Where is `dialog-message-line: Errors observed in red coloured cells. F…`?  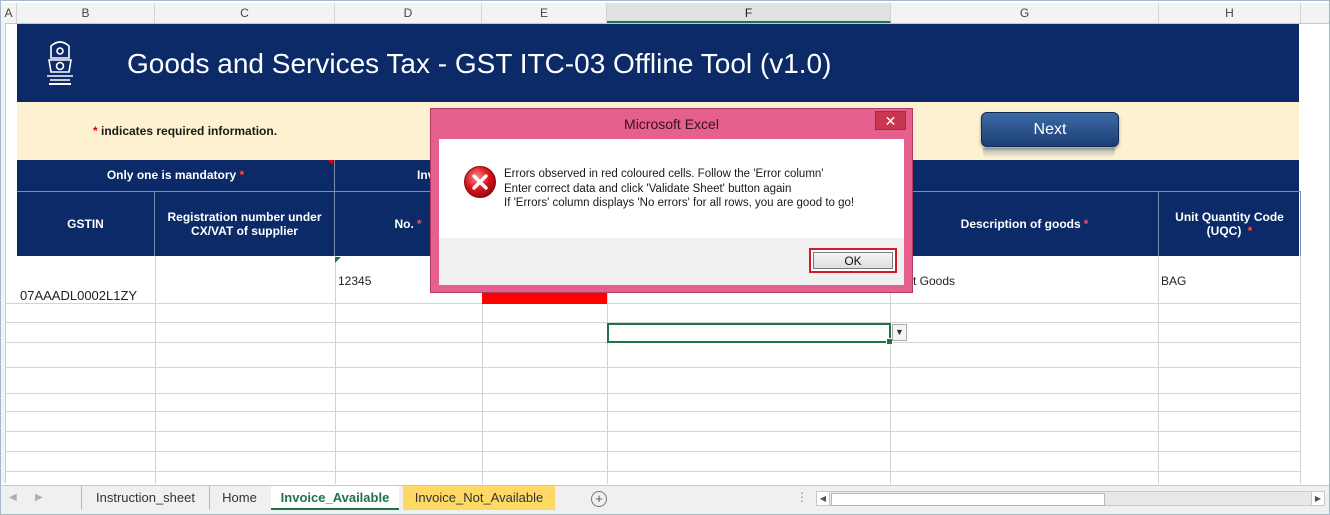 dialog-message-line: Errors observed in red coloured cells. F… is located at coordinates (664, 174).